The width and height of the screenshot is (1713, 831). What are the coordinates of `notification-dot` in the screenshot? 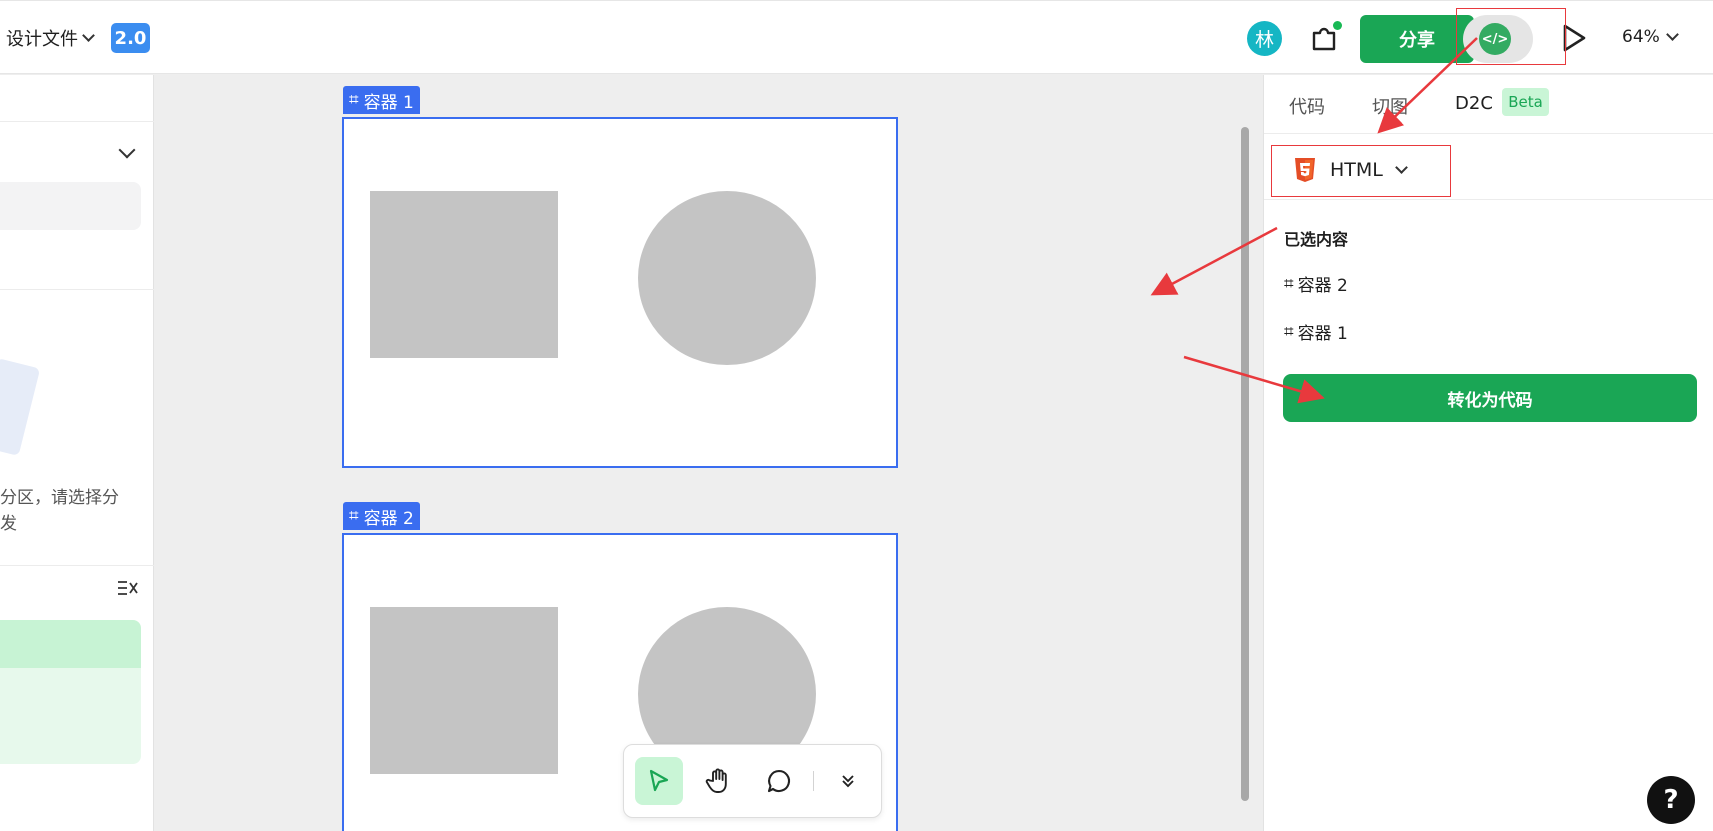 It's located at (1337, 25).